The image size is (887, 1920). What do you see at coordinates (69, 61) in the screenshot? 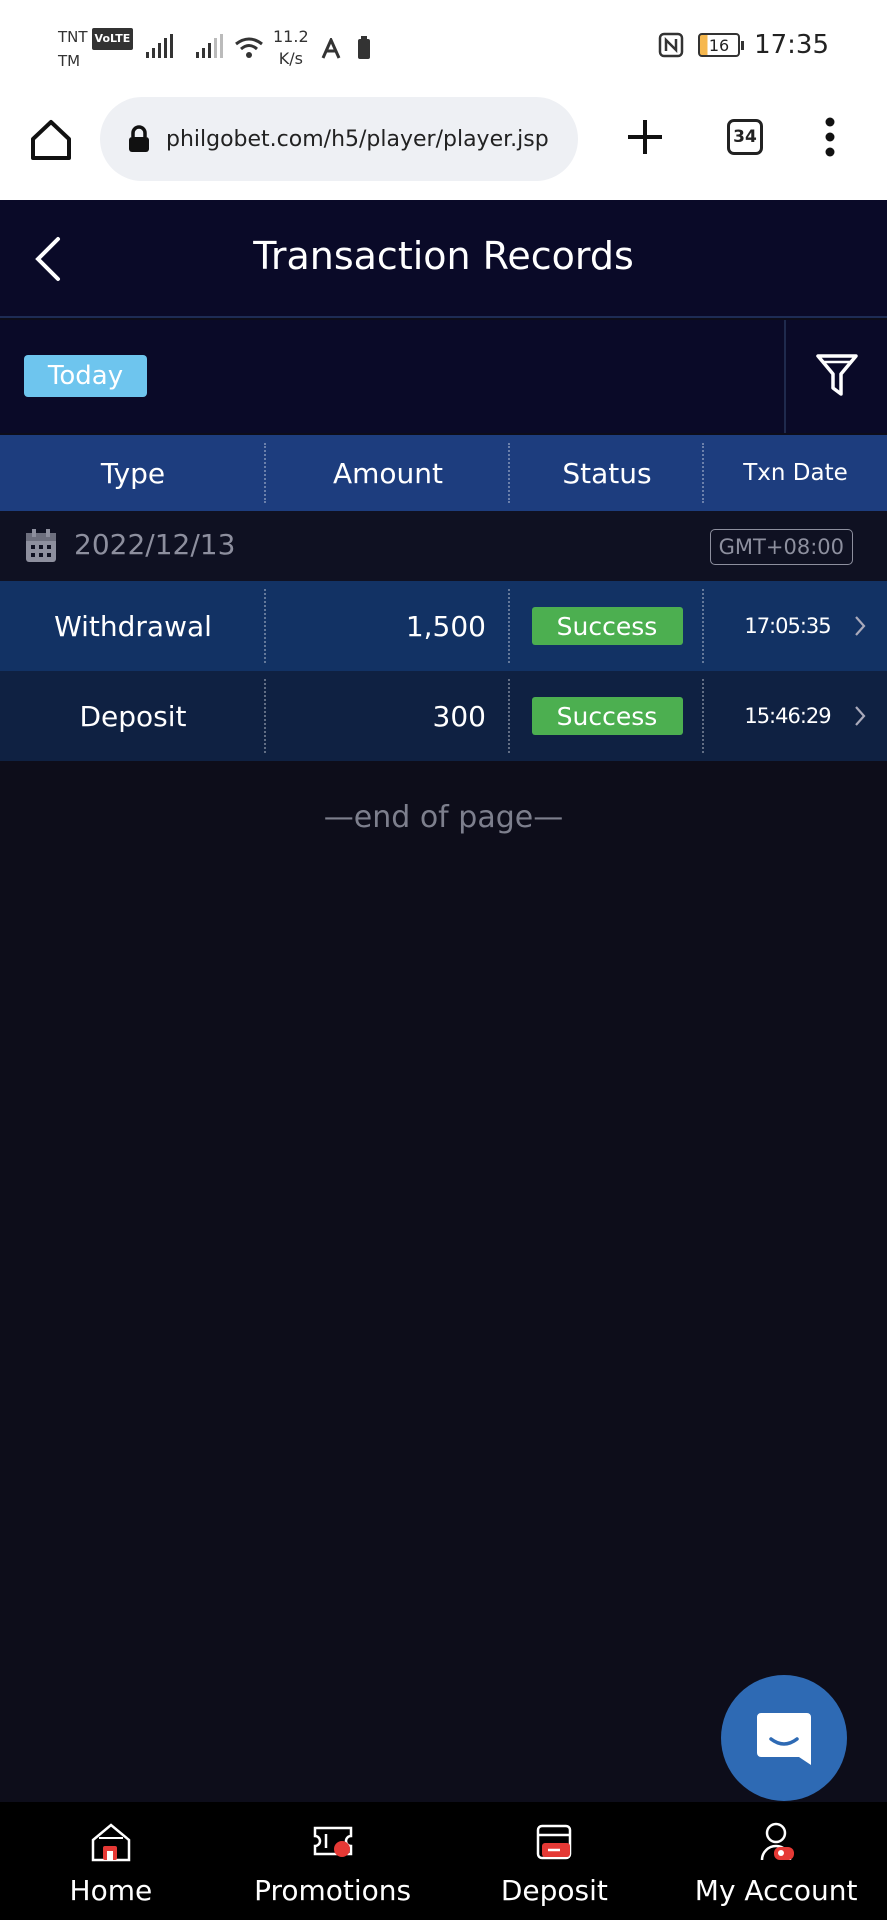
I see `carrier-name-2: TM` at bounding box center [69, 61].